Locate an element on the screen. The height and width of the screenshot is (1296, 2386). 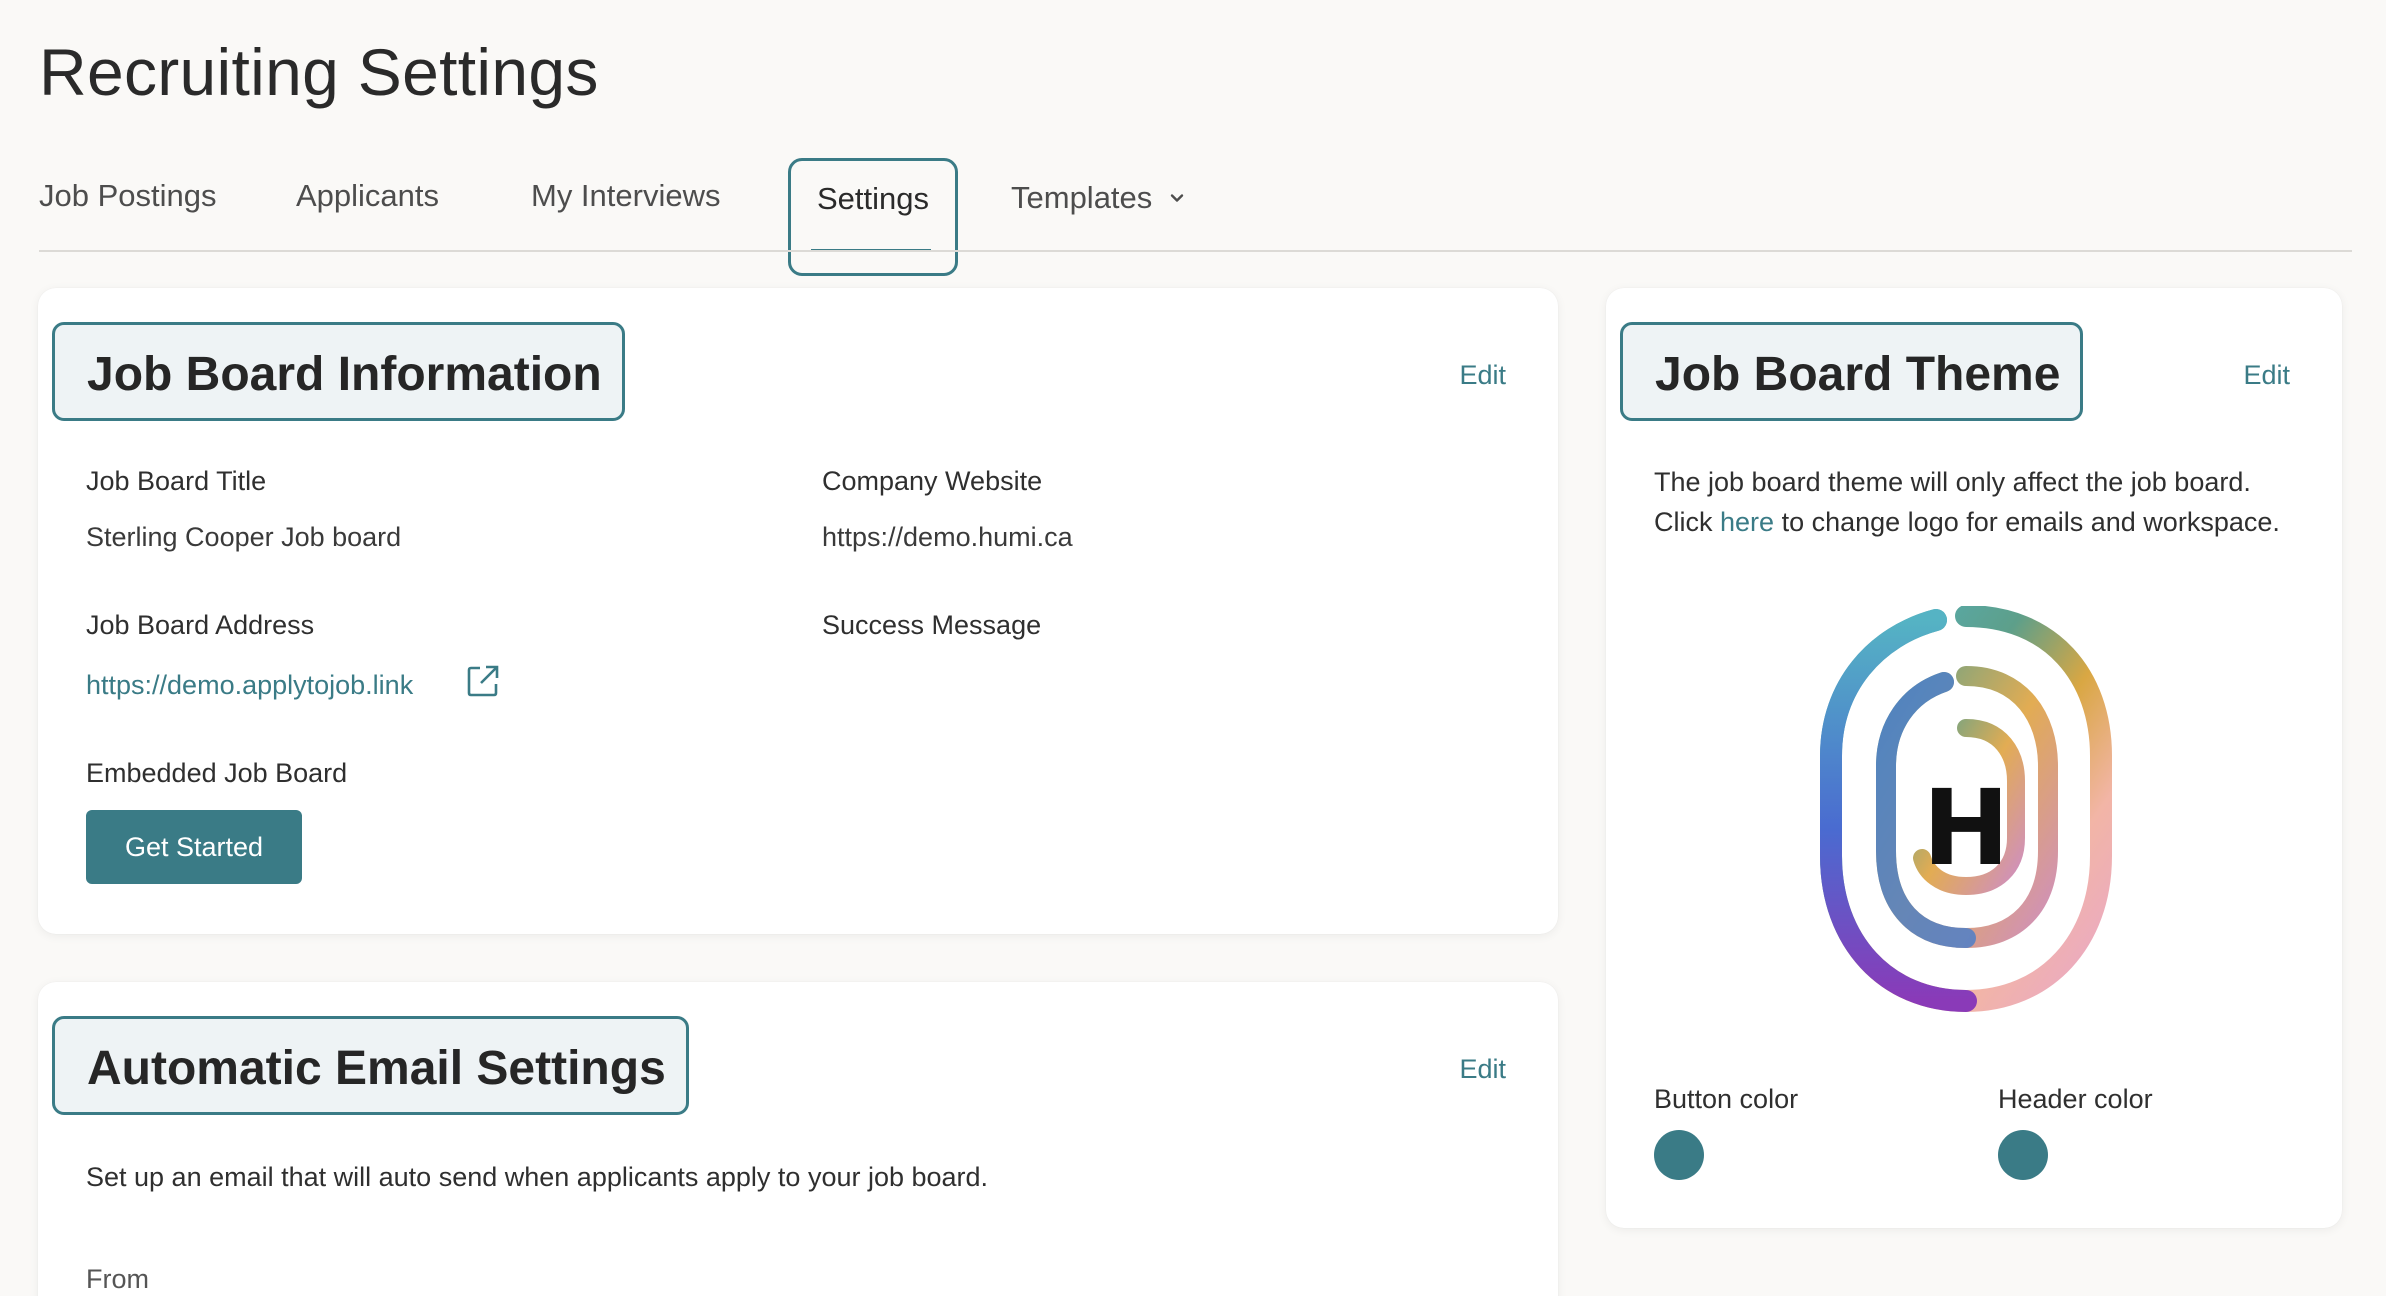
automatic-email-settings-edit-link: Edit is located at coordinates (1482, 1069).